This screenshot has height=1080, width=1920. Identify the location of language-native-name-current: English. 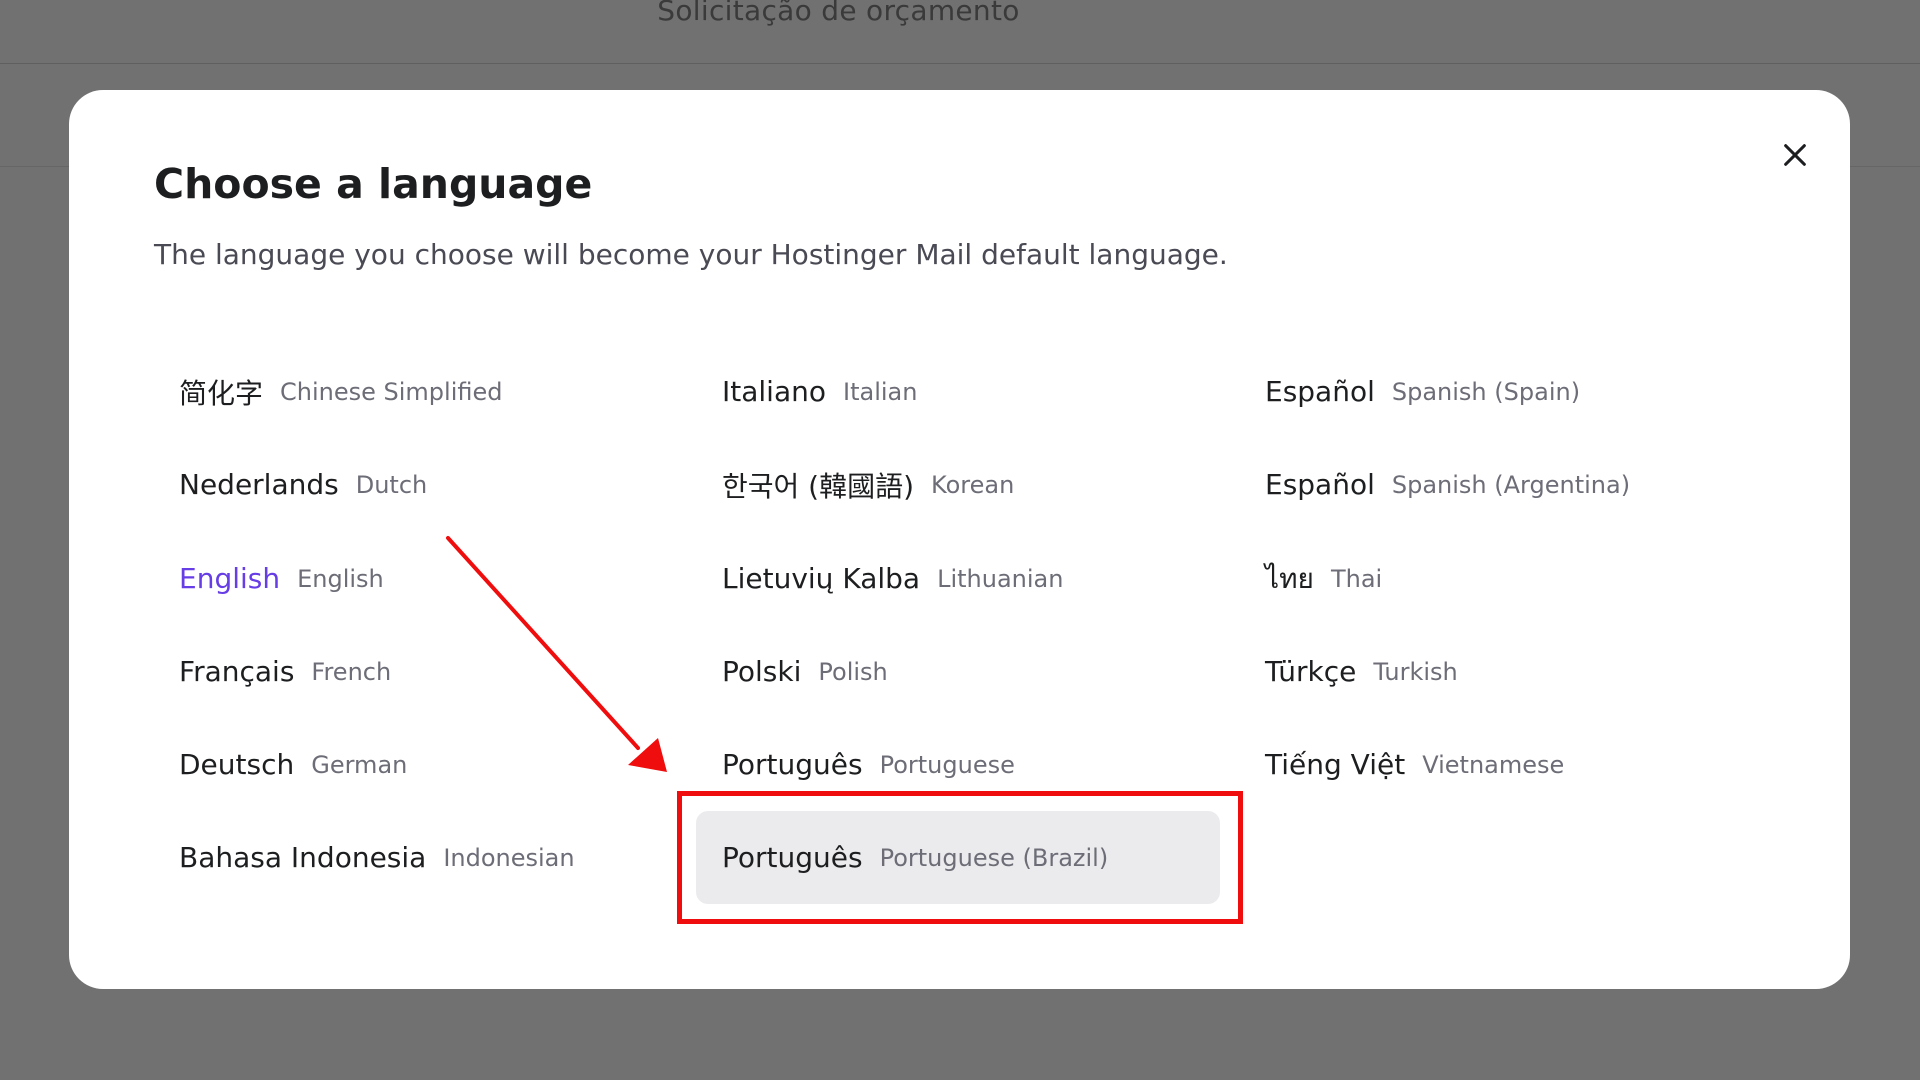
(230, 578).